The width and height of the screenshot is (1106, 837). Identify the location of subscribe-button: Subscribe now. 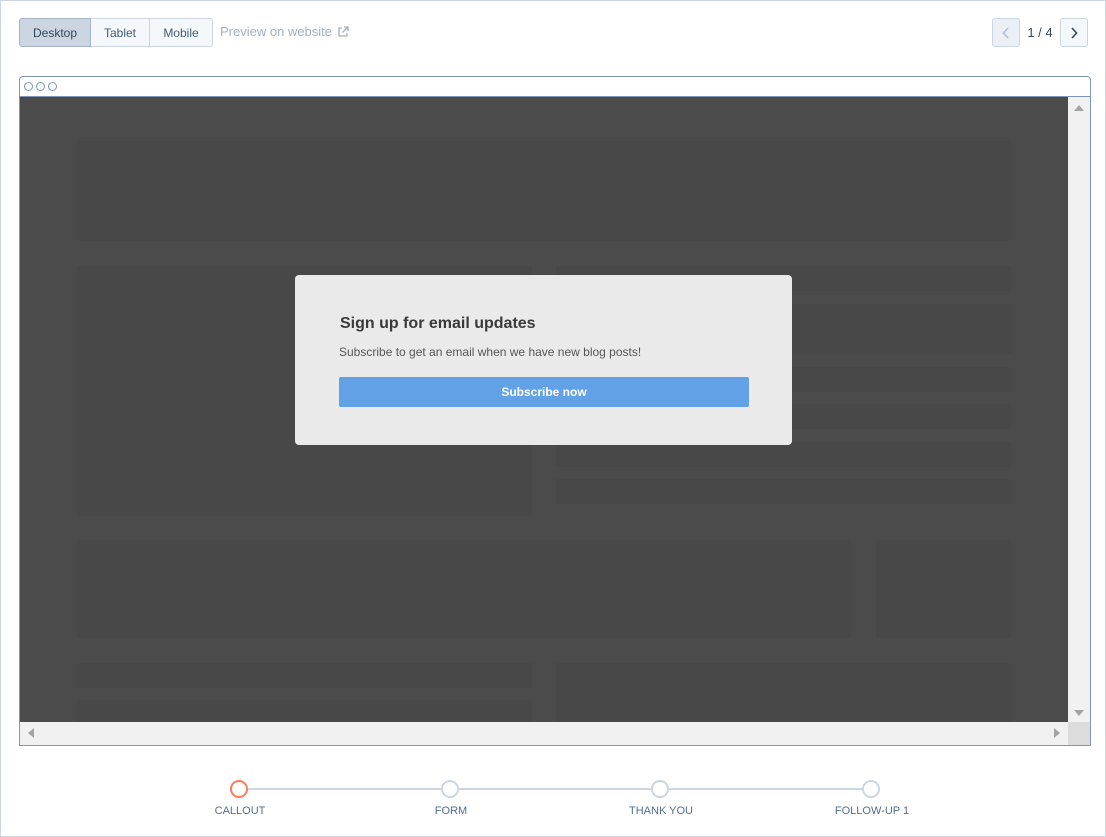
(544, 392).